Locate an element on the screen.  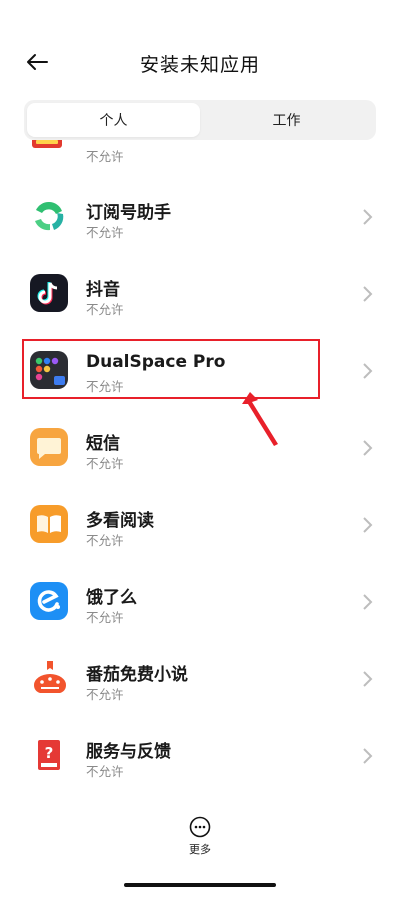
list-item: 不允许 is located at coordinates (200, 155).